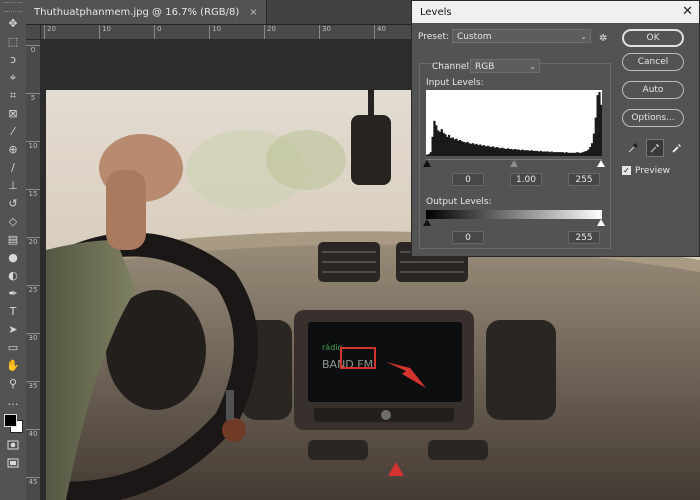 The height and width of the screenshot is (500, 700). What do you see at coordinates (33, 32) in the screenshot?
I see `ruler-origin` at bounding box center [33, 32].